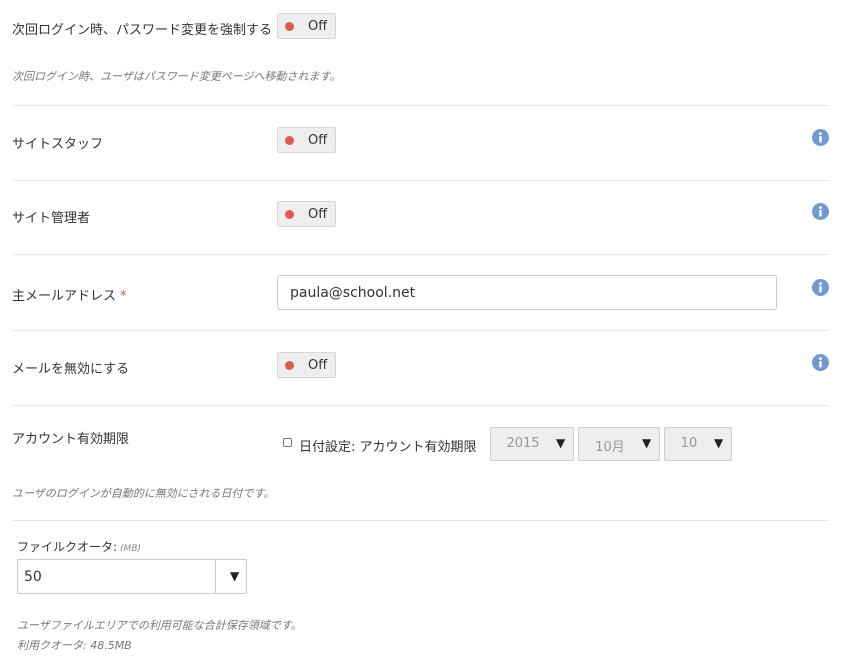  Describe the element at coordinates (131, 549) in the screenshot. I see `file-quota-unit: (MB)` at that location.